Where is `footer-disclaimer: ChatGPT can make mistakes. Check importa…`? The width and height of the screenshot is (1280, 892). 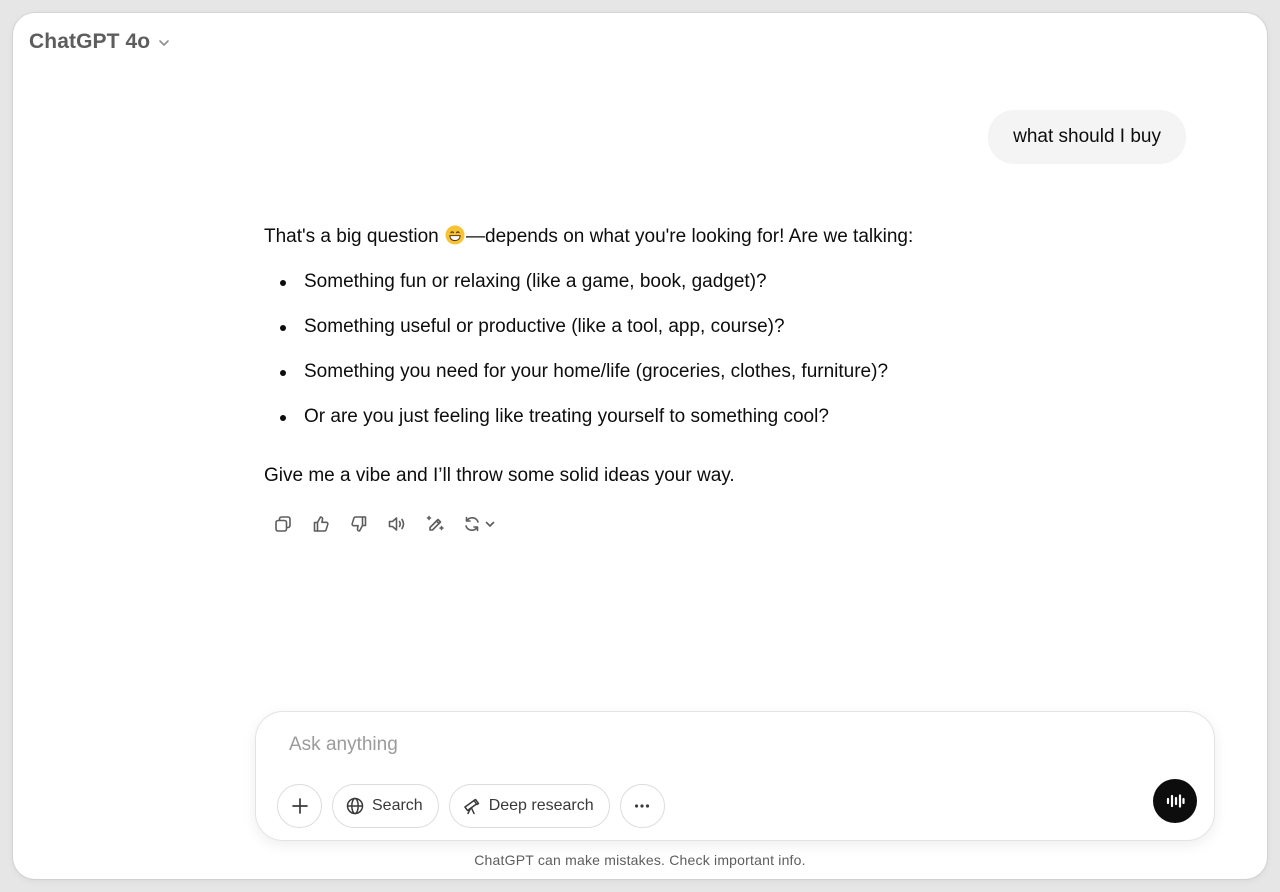
footer-disclaimer: ChatGPT can make mistakes. Check importa… is located at coordinates (640, 860).